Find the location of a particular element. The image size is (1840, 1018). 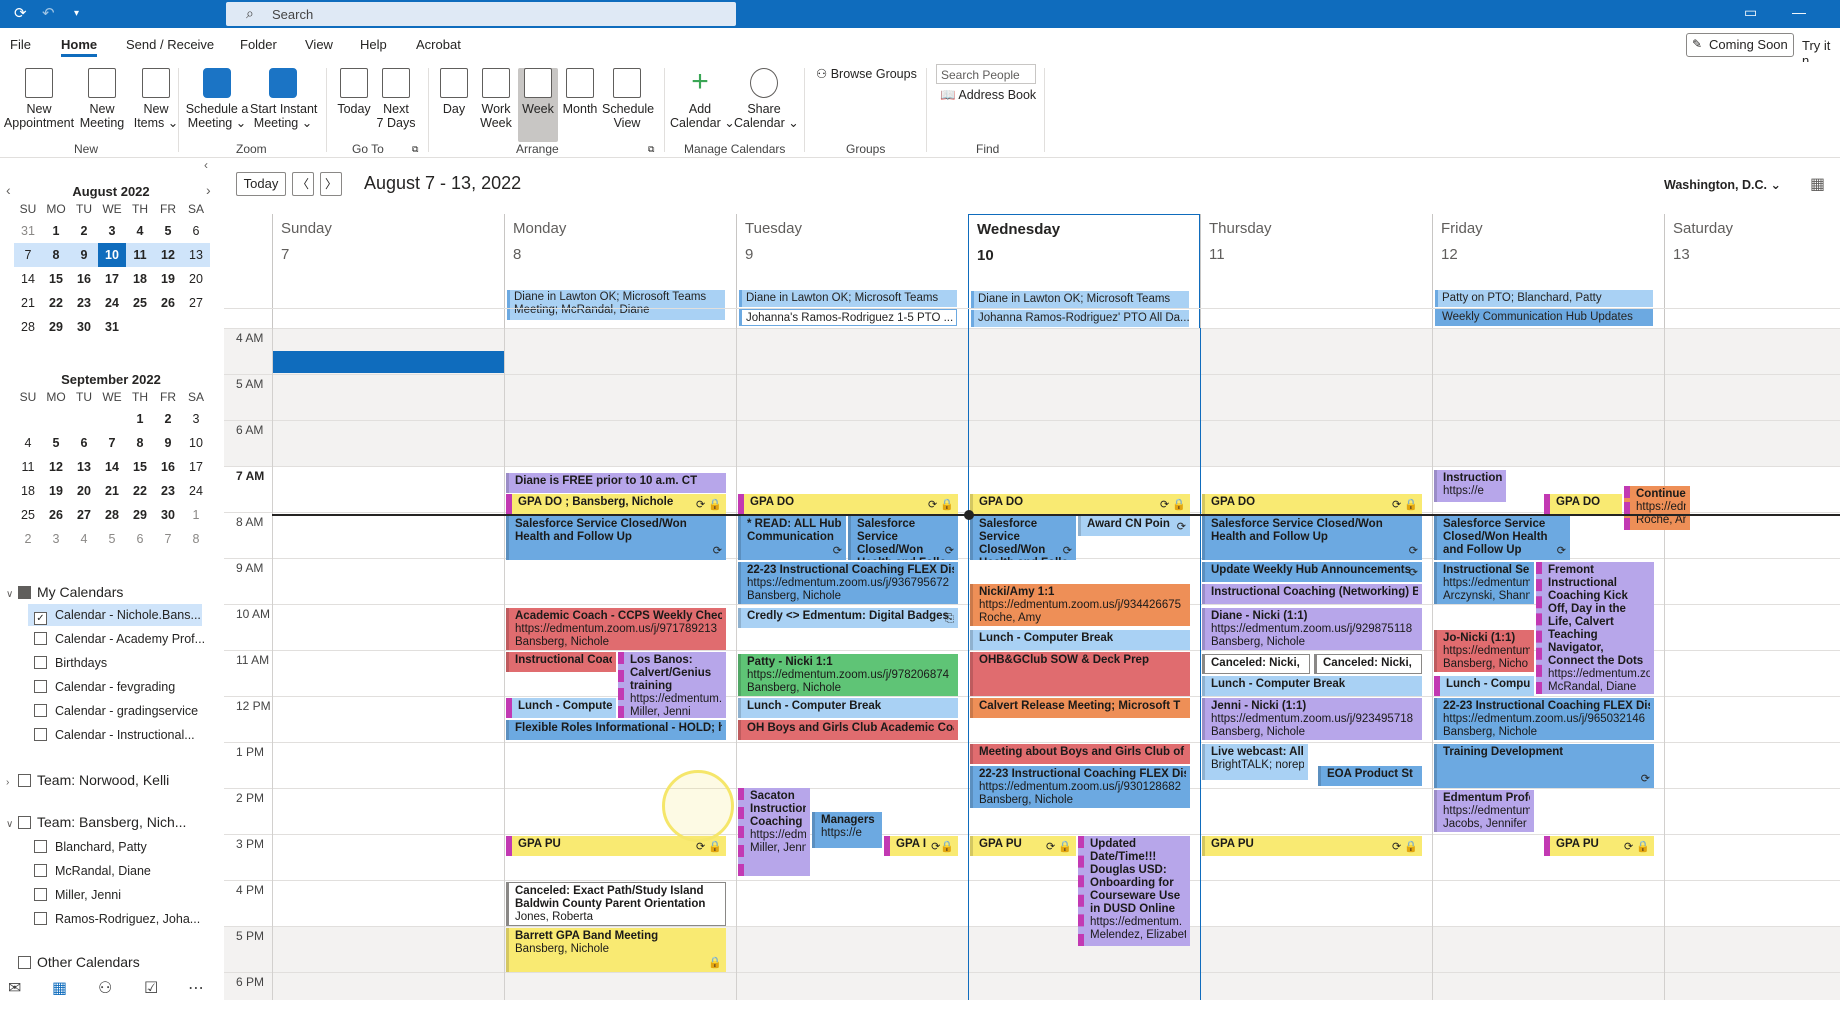

minimize-icon: — is located at coordinates (1799, 12).